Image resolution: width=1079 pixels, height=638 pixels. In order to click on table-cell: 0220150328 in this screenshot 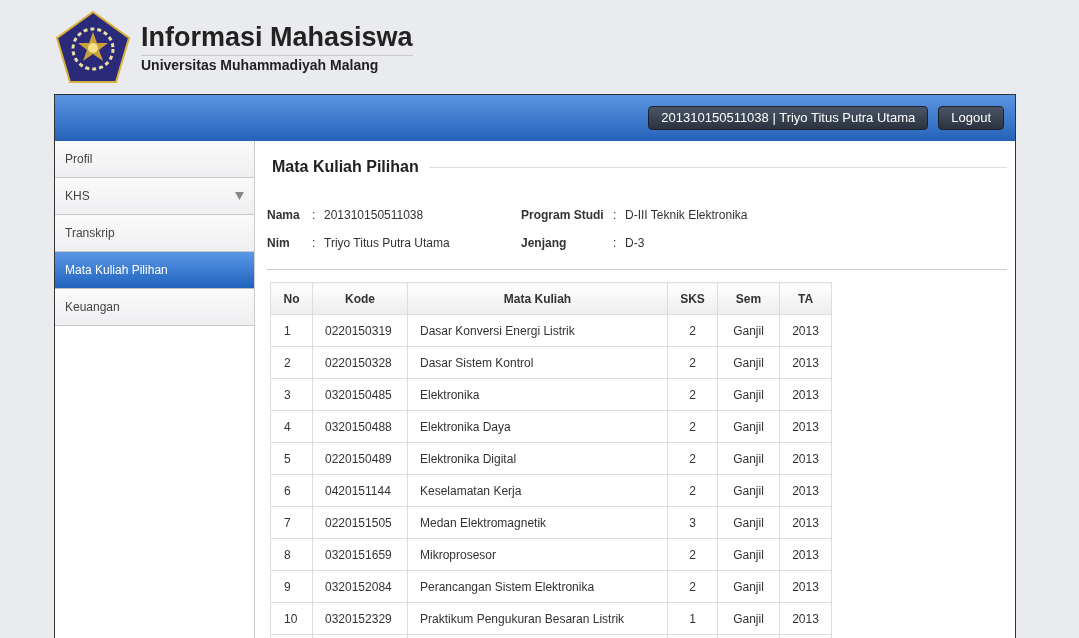, I will do `click(360, 362)`.